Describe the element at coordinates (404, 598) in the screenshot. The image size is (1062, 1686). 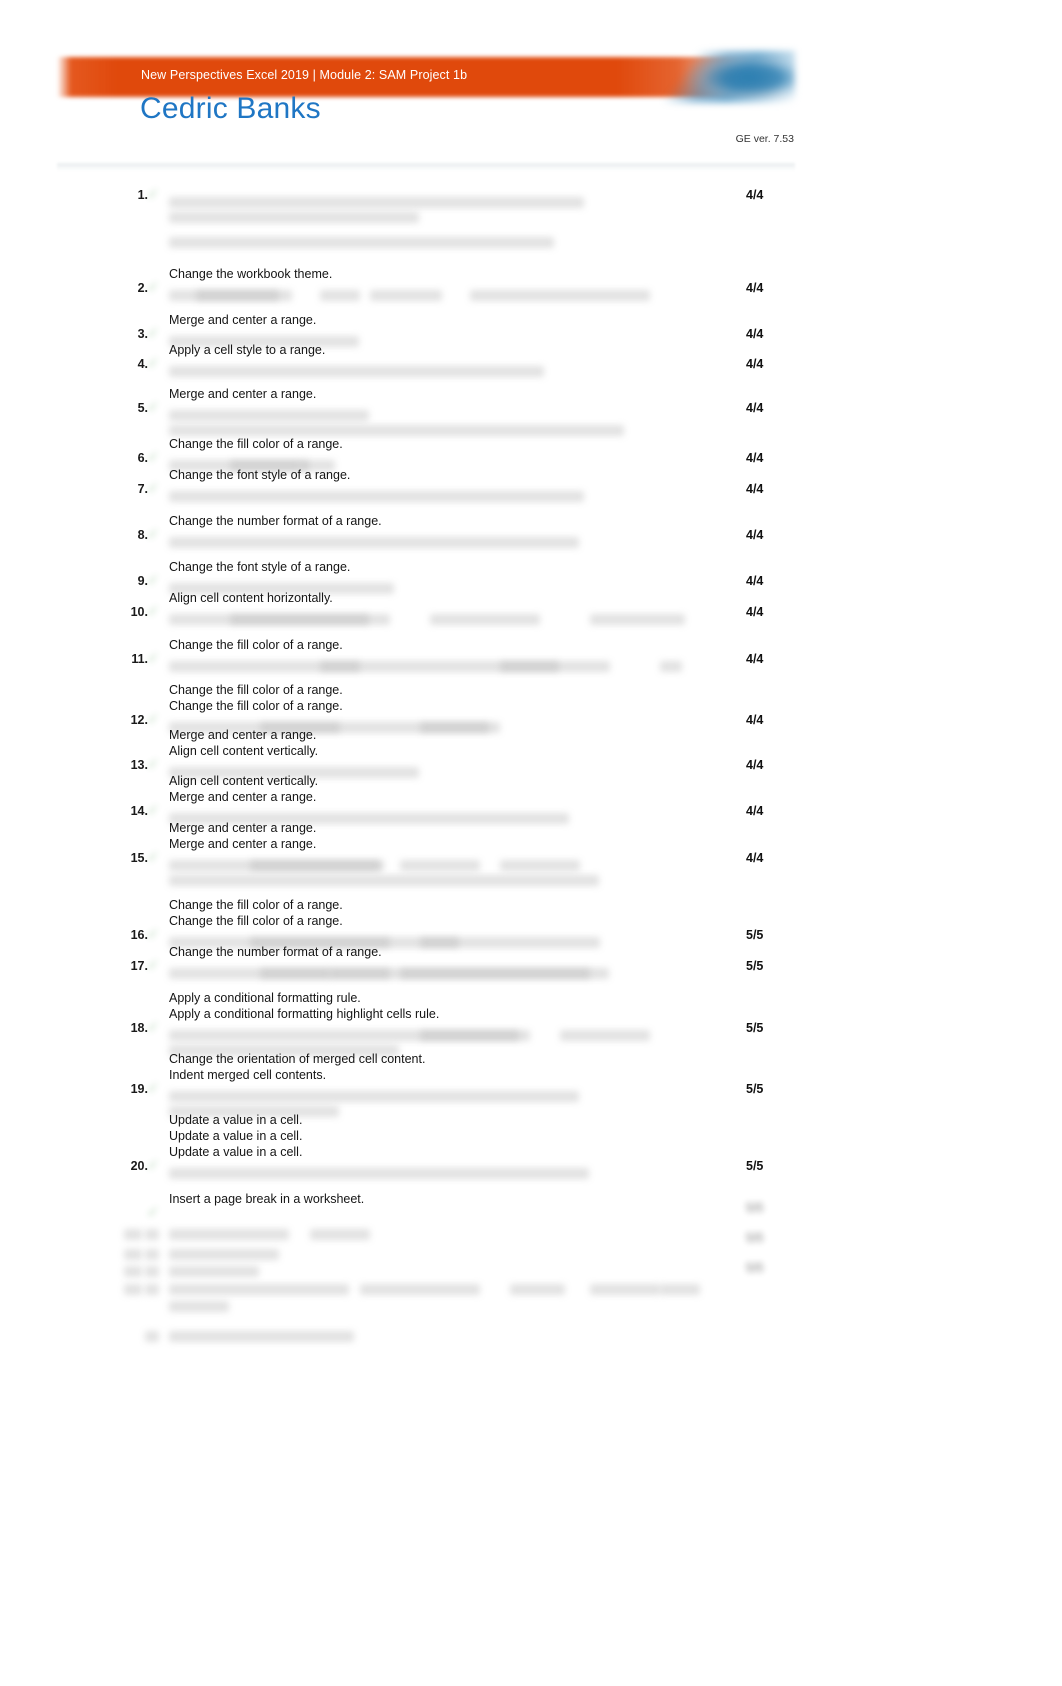
I see `task-label-group: Align cell content horizontally.` at that location.